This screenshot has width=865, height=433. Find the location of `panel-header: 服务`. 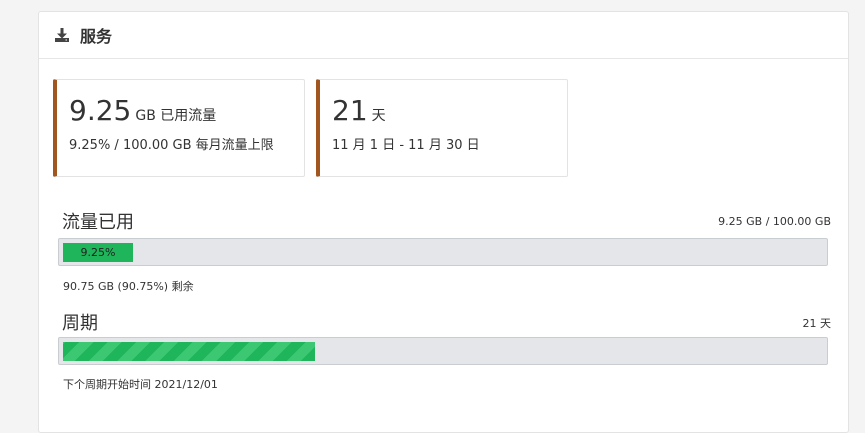

panel-header: 服务 is located at coordinates (443, 35).